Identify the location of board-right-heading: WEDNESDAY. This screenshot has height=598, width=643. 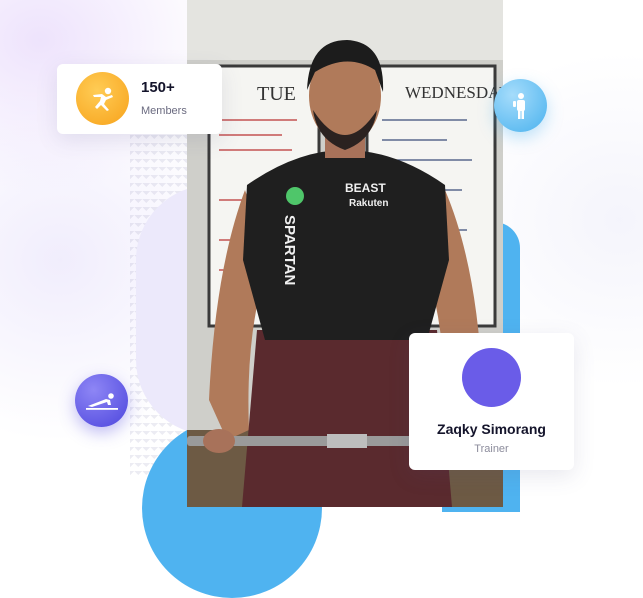
(454, 92).